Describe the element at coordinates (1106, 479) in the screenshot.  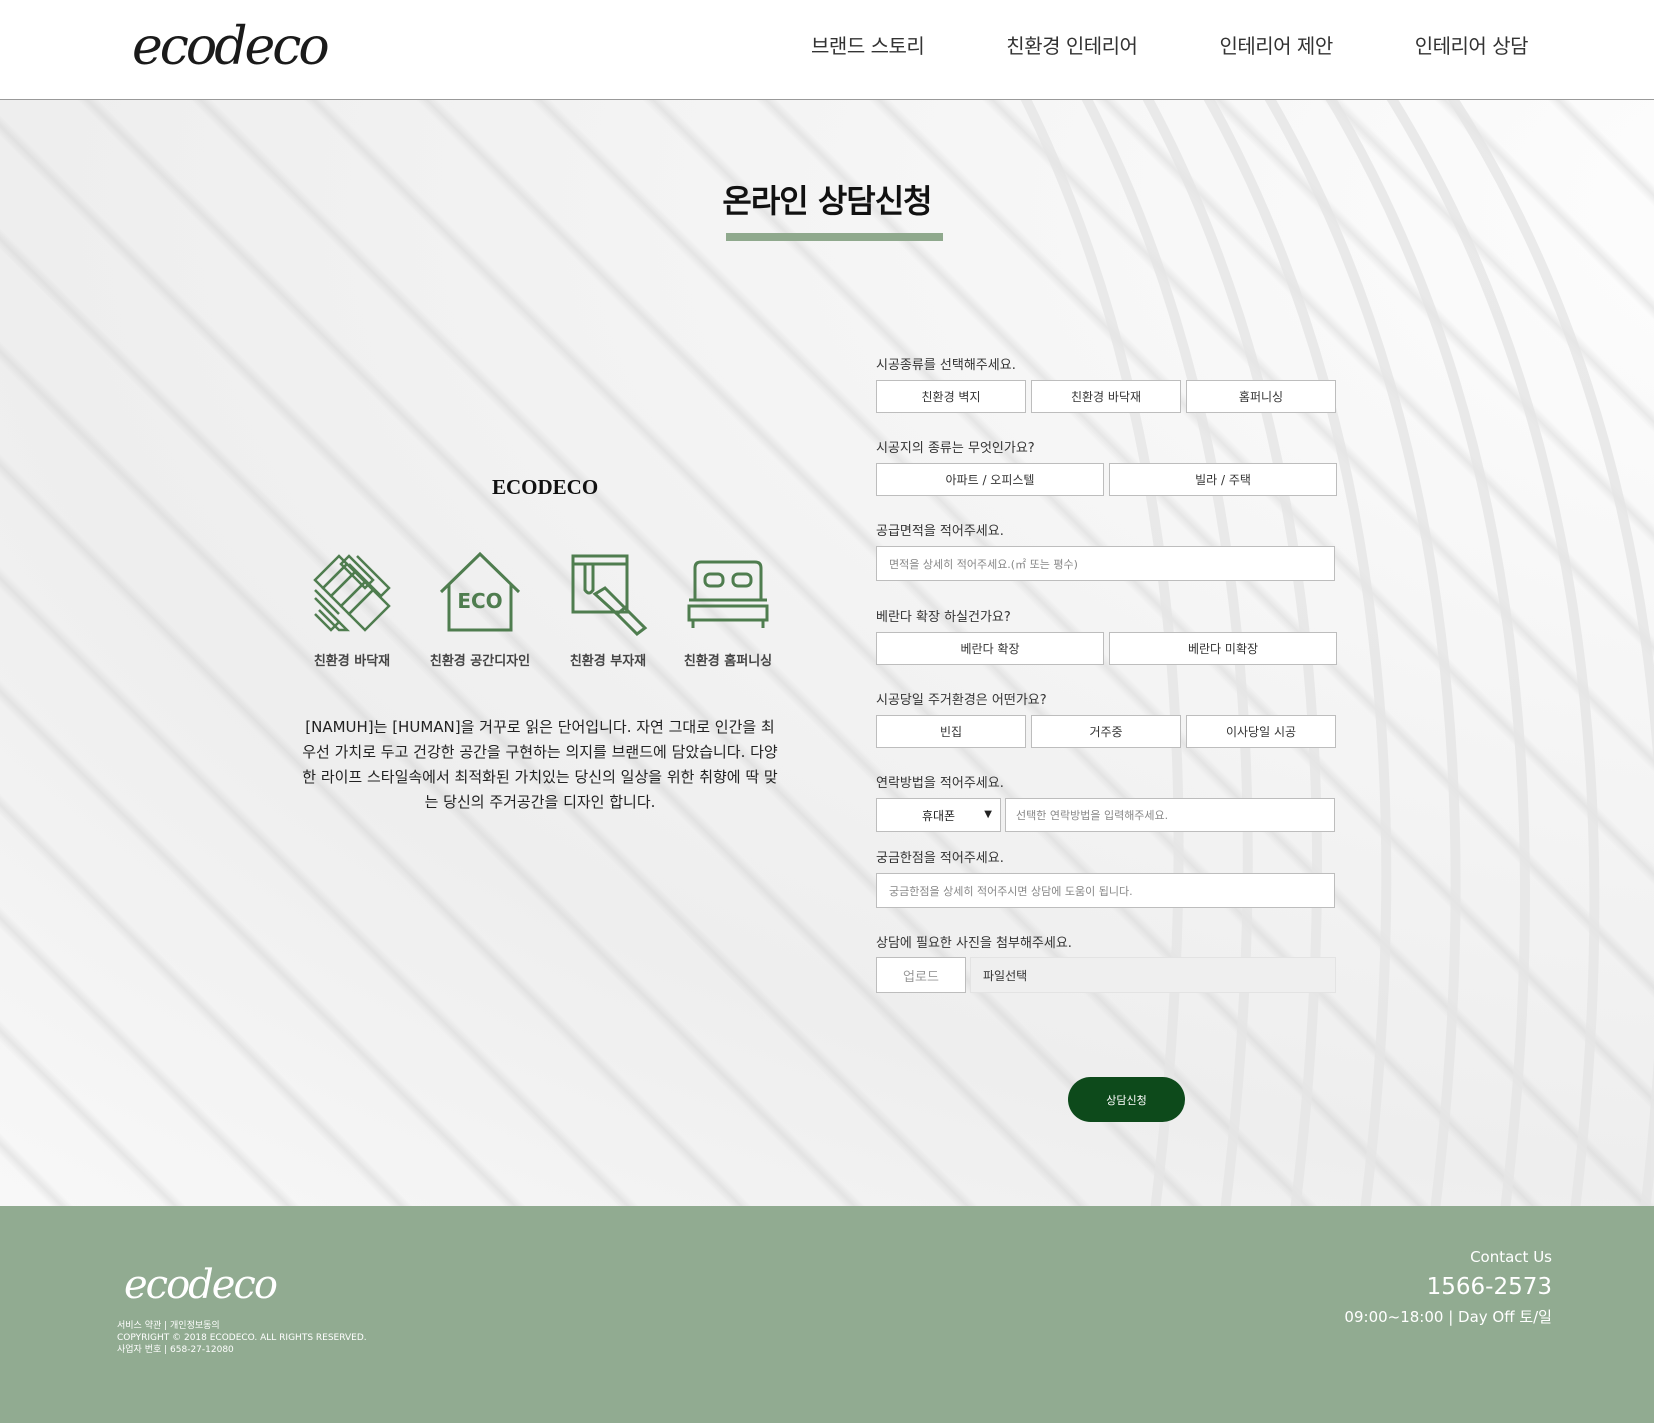
I see `site-type-options: 아파트 / 오피스텔 빌라 / 주택` at that location.